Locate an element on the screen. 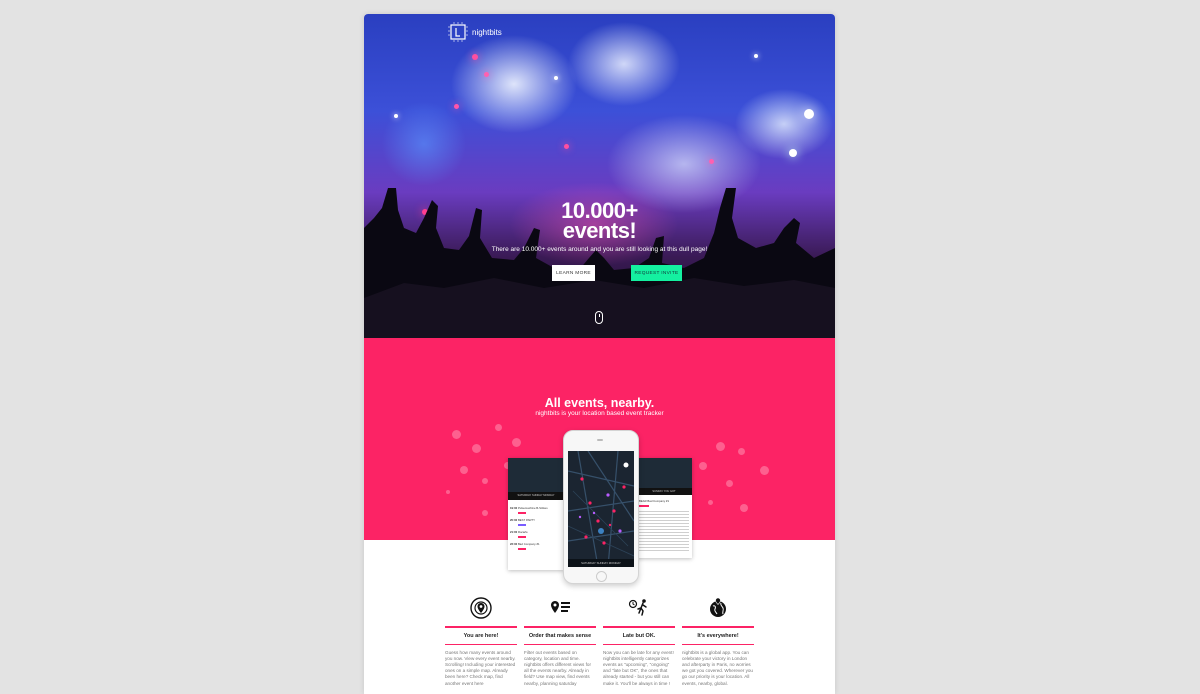  right-screen-map is located at coordinates (664, 473).